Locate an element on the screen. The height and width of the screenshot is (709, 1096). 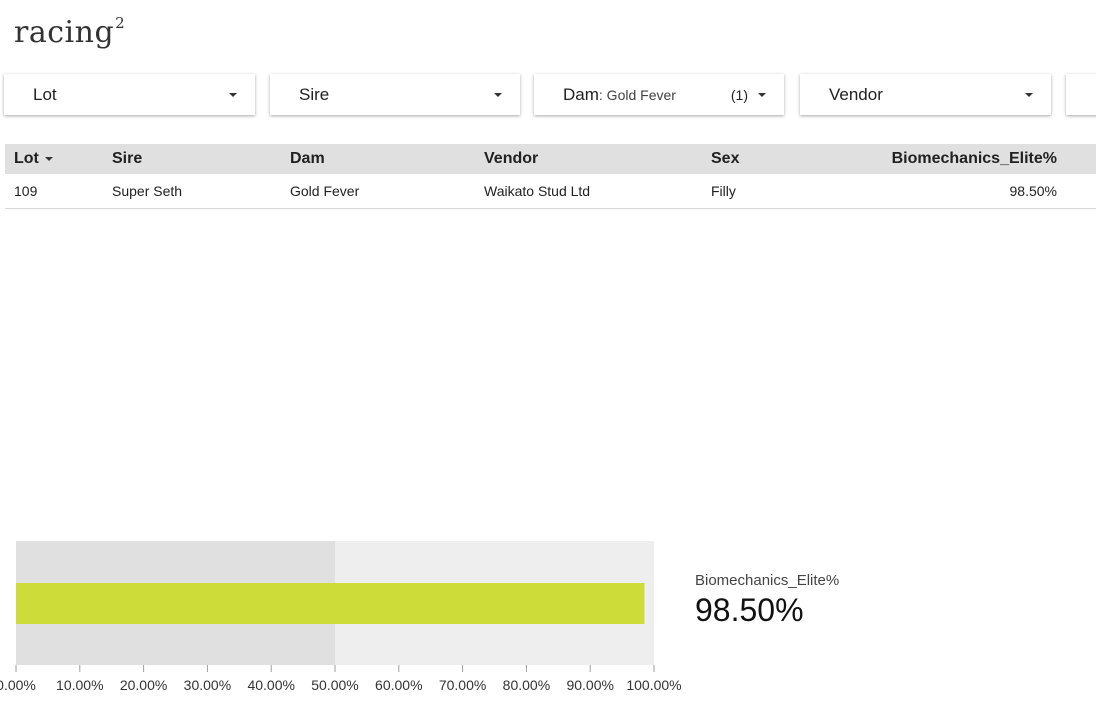
app-logo: racing2 is located at coordinates (70, 32).